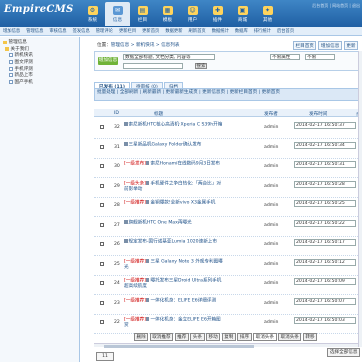  What do you see at coordinates (183, 300) in the screenshot?
I see `row-title-link: 一体化机身：ELIFE E6详细评测` at bounding box center [183, 300].